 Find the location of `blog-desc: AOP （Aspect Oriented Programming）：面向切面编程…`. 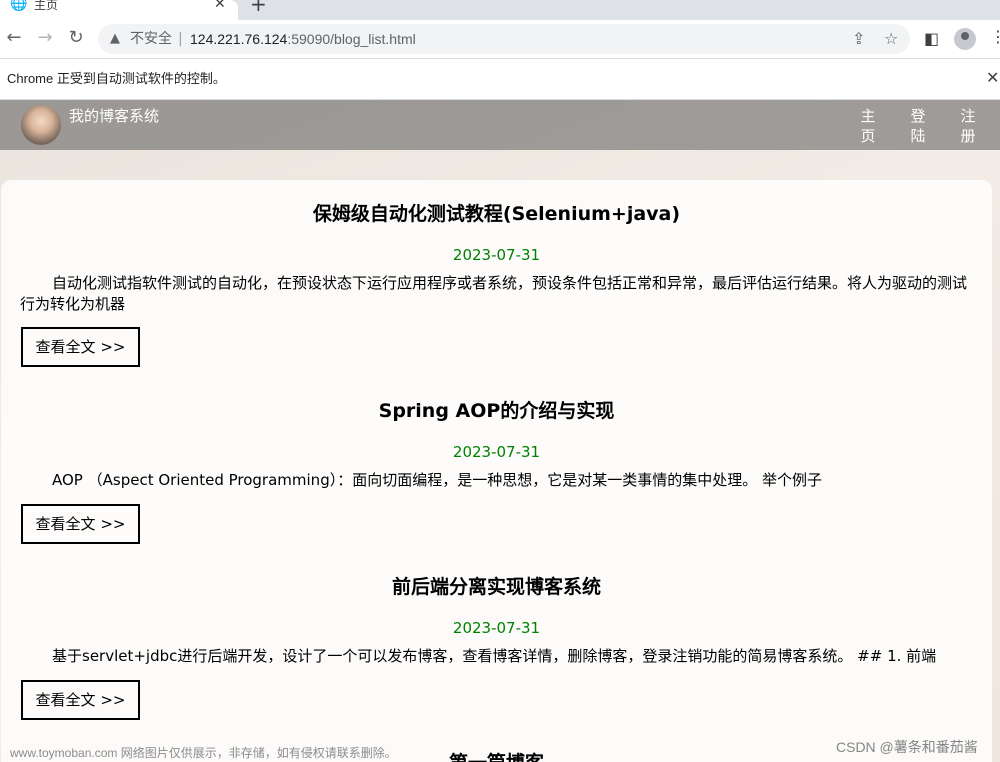

blog-desc: AOP （Aspect Oriented Programming）：面向切面编程… is located at coordinates (437, 480).